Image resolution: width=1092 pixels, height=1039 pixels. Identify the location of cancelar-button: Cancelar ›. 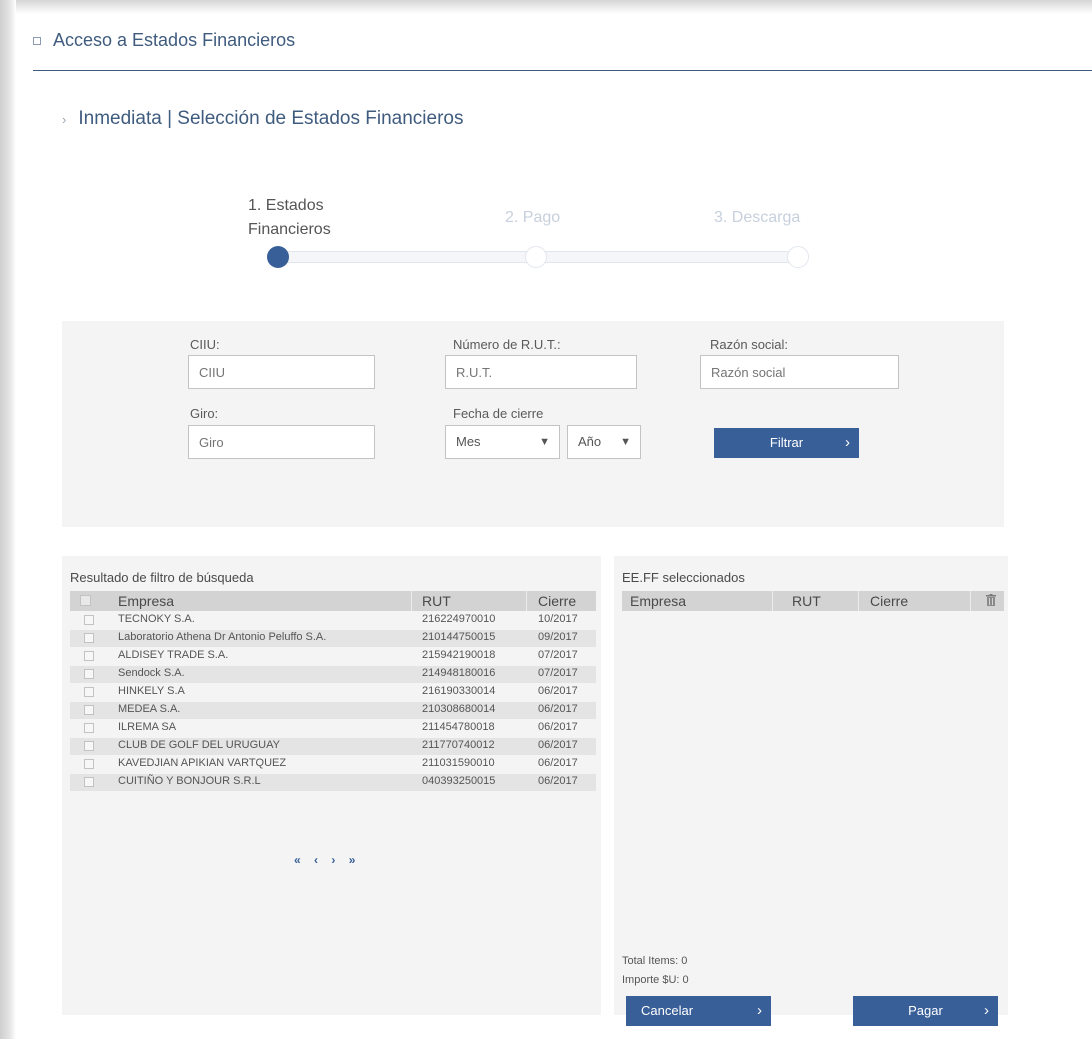
(698, 1011).